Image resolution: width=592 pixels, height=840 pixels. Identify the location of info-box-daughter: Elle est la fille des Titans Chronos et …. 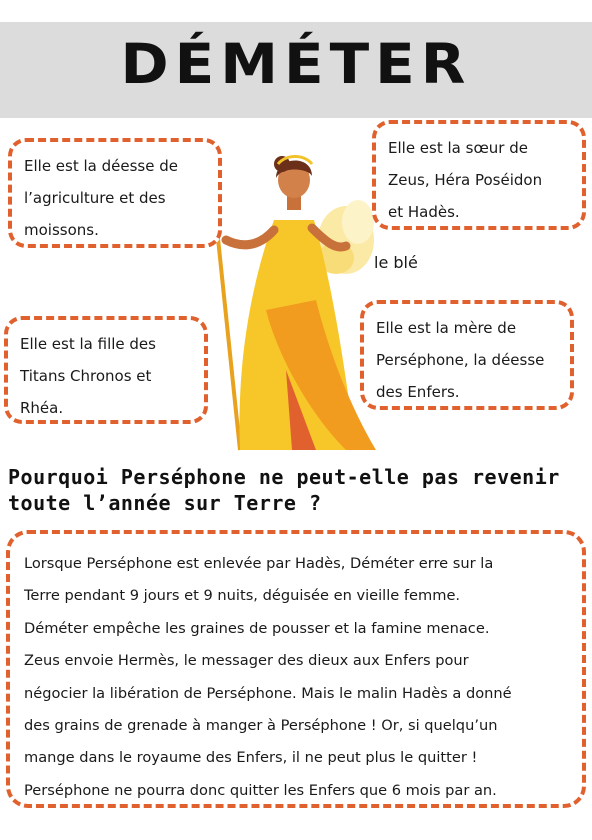
(106, 370).